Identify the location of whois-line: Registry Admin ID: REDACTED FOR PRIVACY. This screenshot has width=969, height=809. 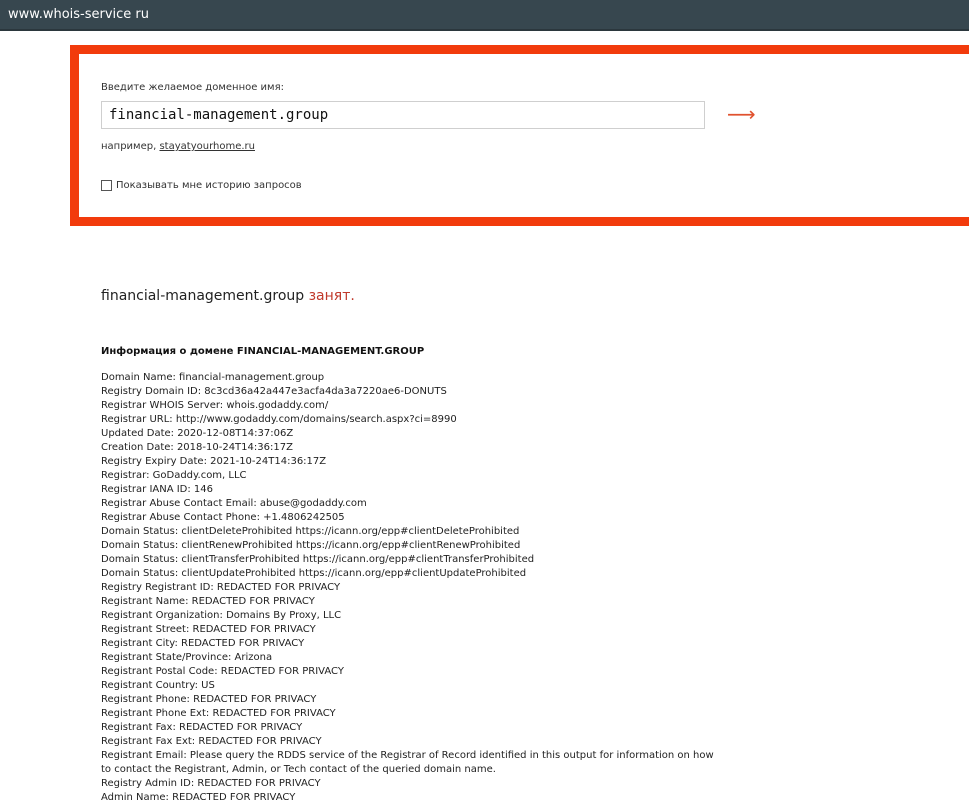
(211, 783).